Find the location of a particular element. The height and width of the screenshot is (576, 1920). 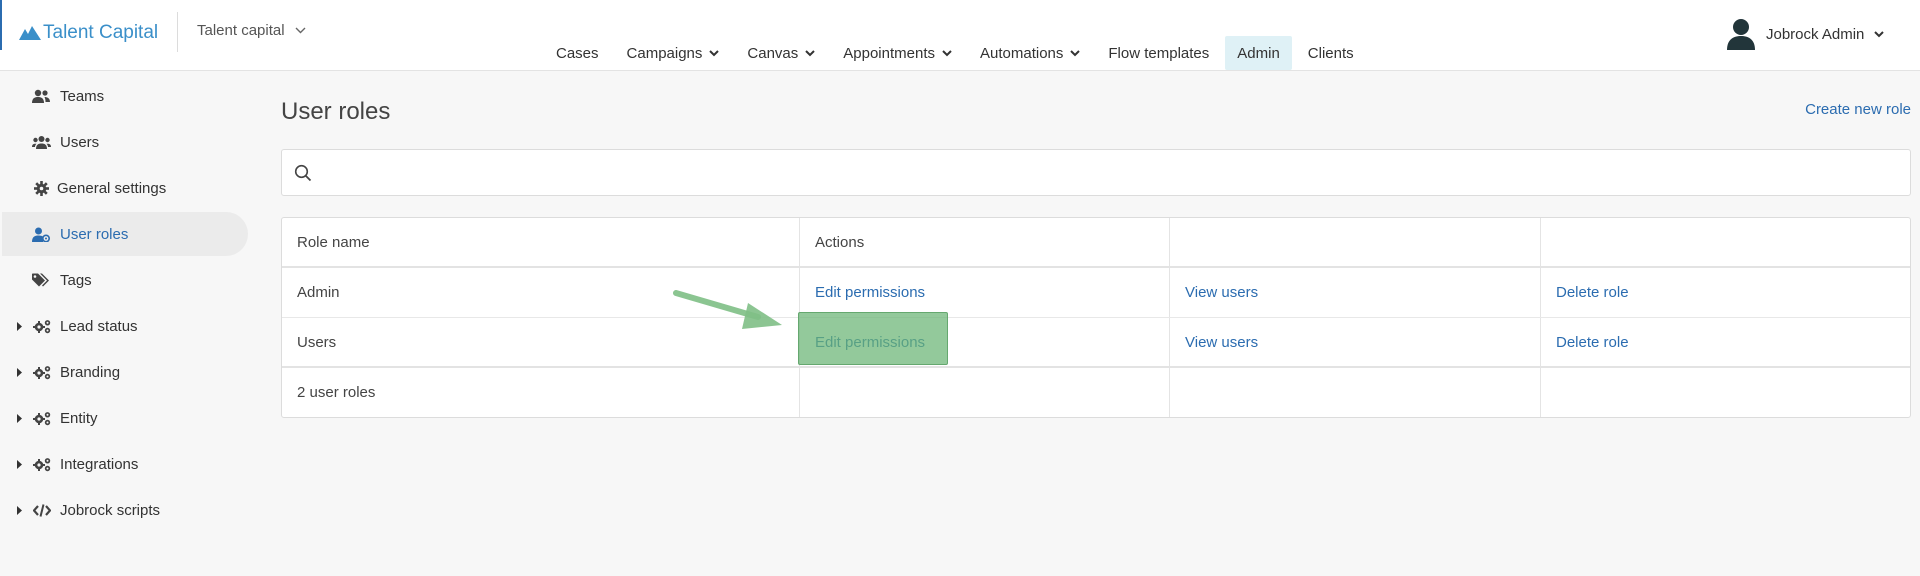

role-count: 2 user roles is located at coordinates (541, 392).